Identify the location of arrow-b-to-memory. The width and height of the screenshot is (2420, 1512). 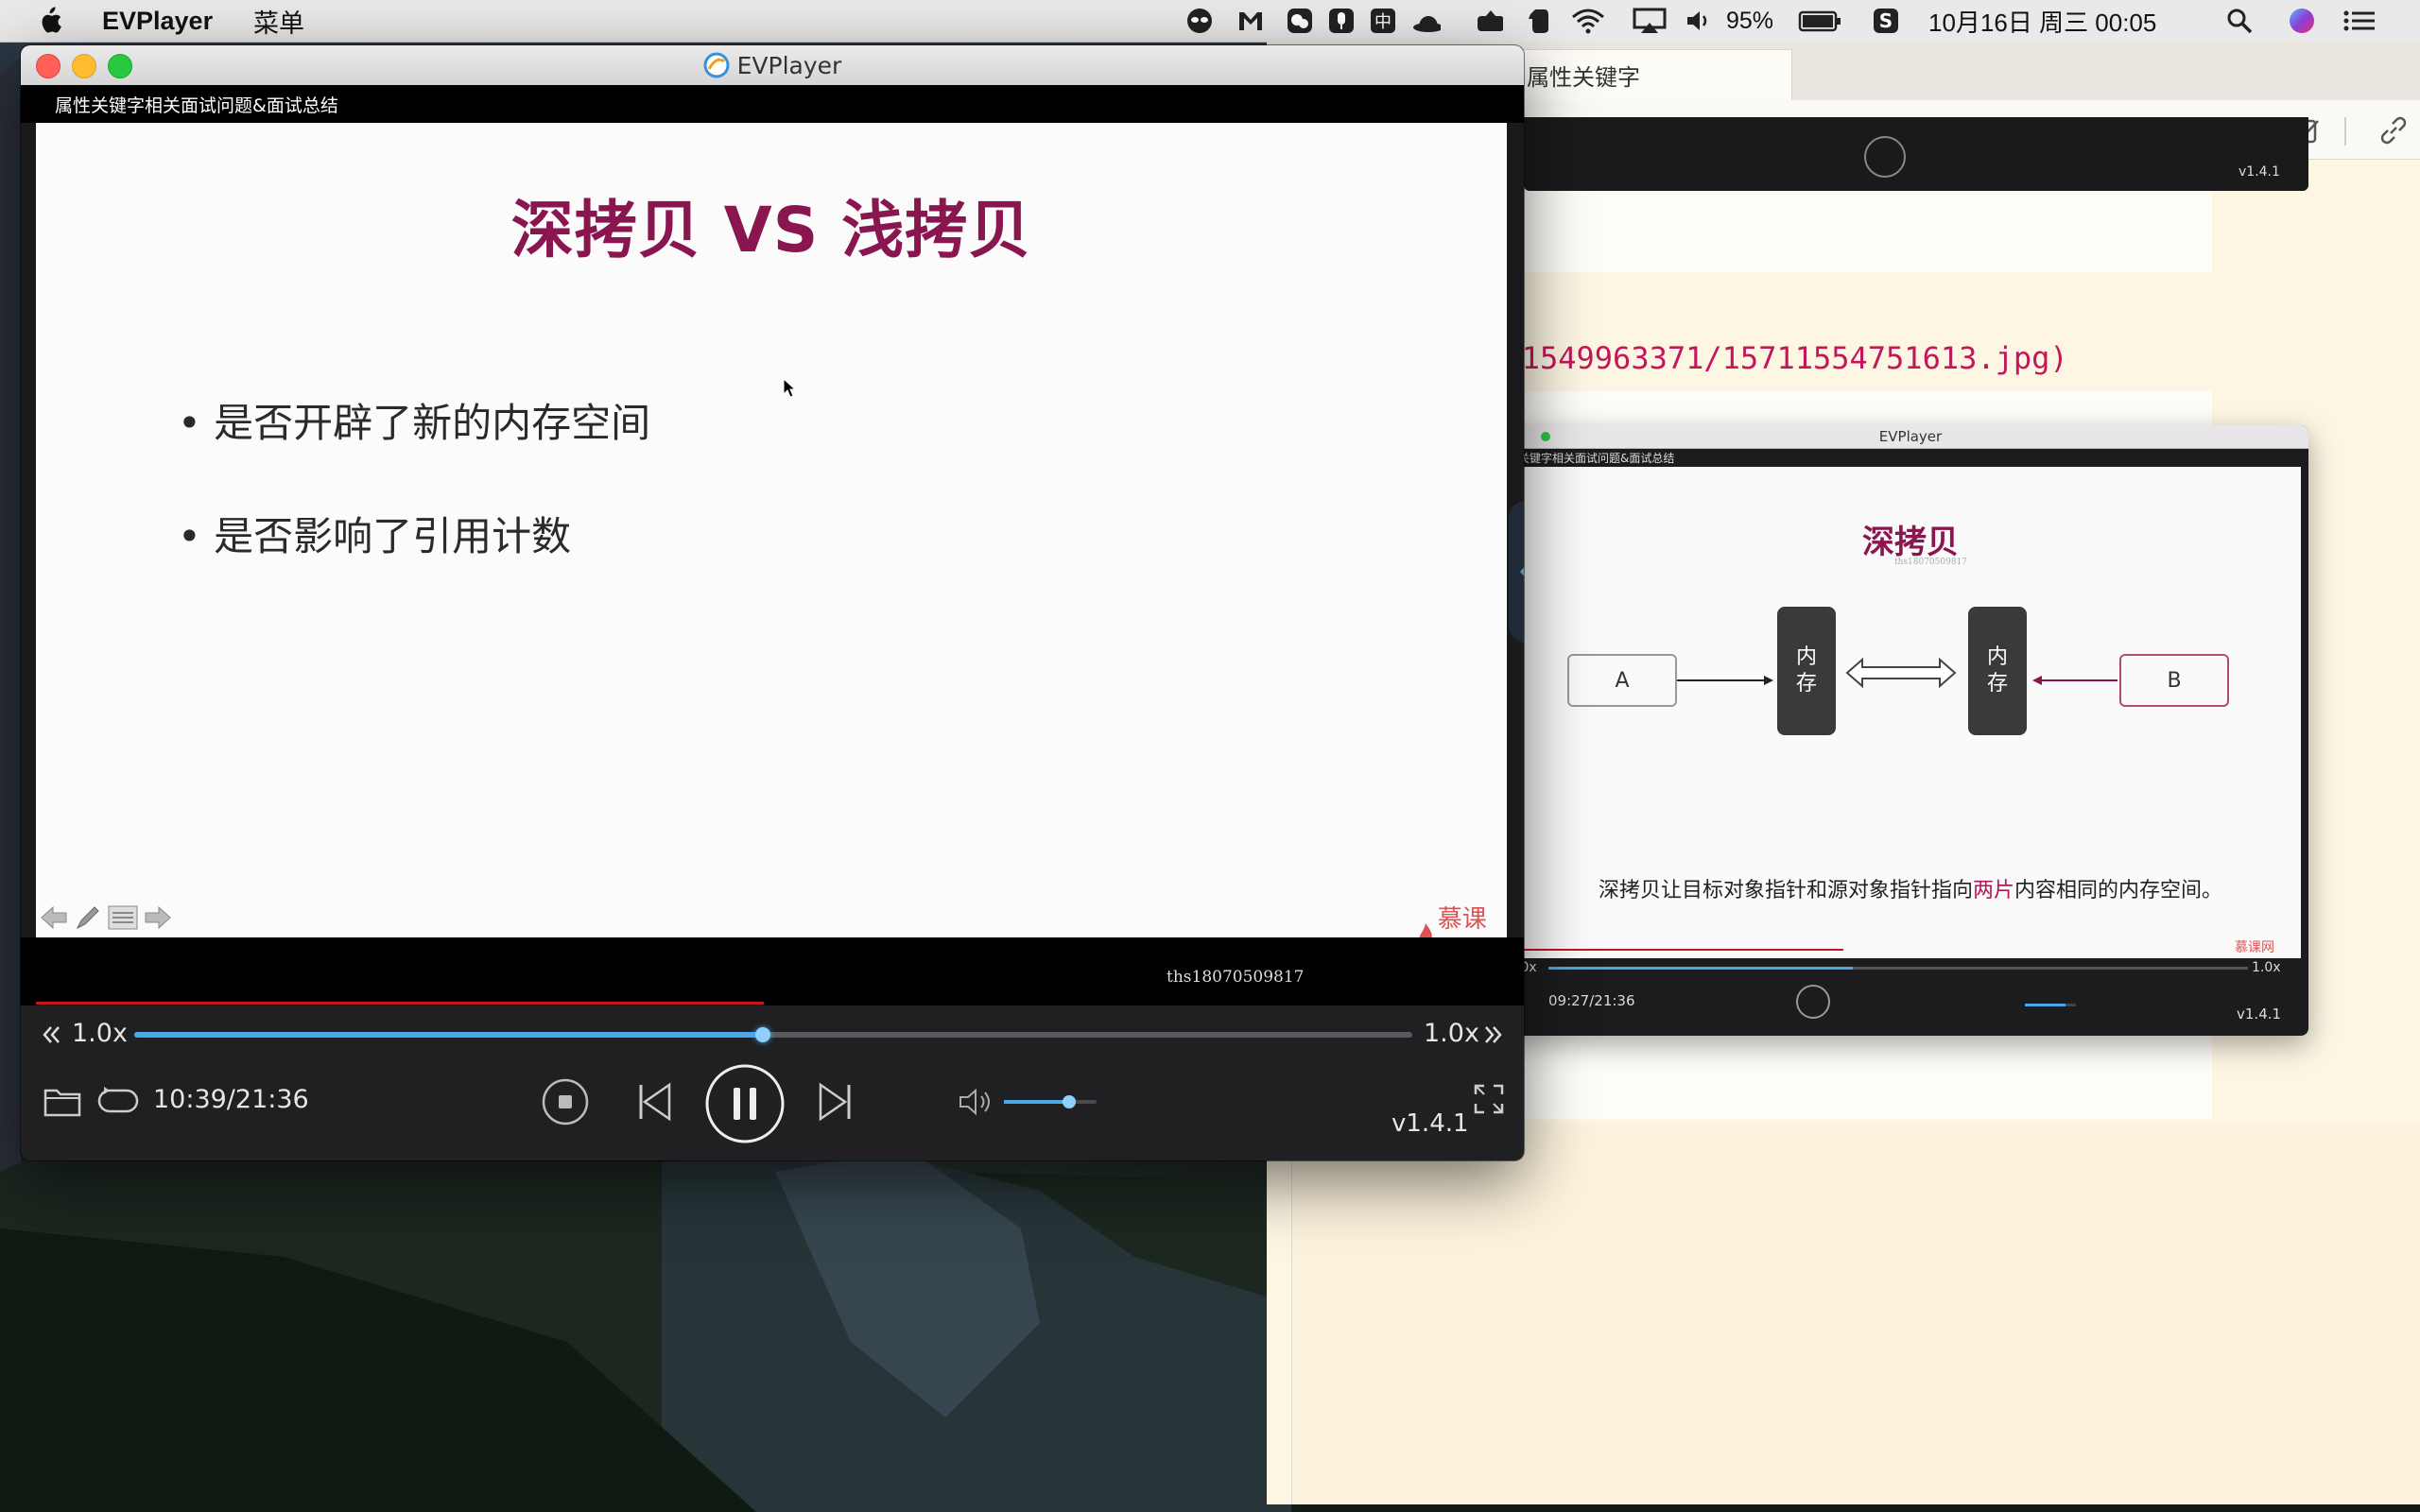
(2075, 680).